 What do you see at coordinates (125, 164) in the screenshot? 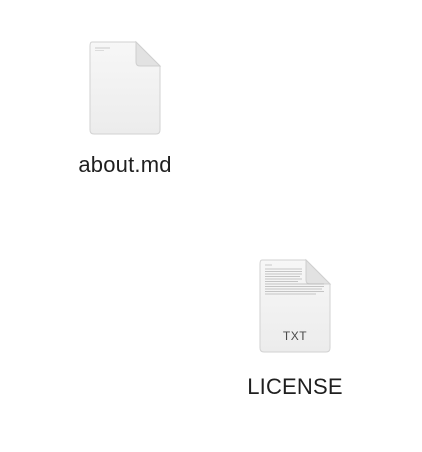
I see `file-name-label: about.md` at bounding box center [125, 164].